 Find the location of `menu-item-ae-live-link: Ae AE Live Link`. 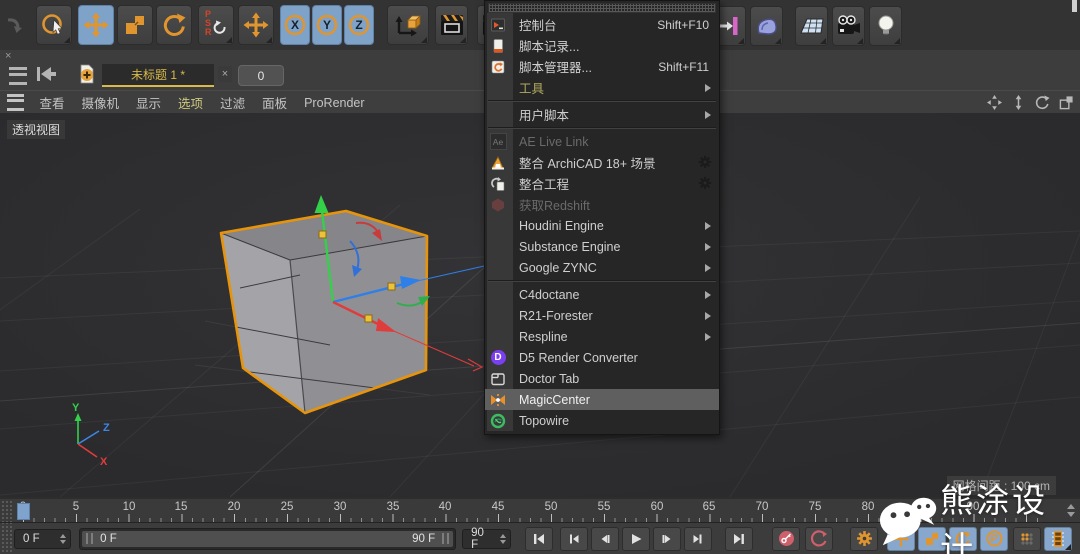

menu-item-ae-live-link: Ae AE Live Link is located at coordinates (602, 141).